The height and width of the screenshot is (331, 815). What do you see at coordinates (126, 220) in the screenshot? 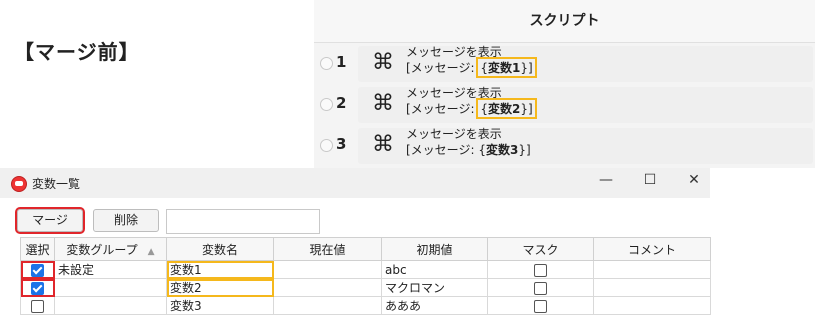
I see `delete-button: 削除` at bounding box center [126, 220].